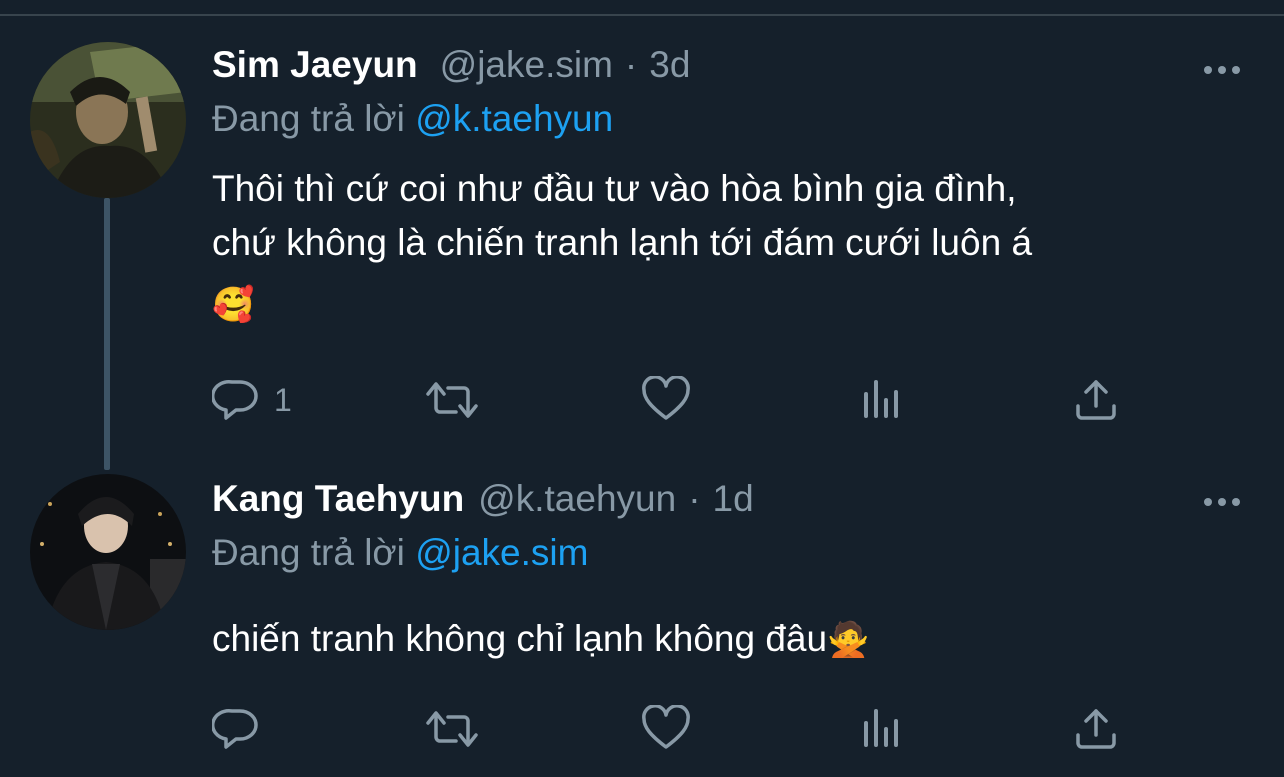 This screenshot has width=1284, height=777. I want to click on tweet-text-line: chiến tranh không chỉ lạnh không đâu, so click(520, 638).